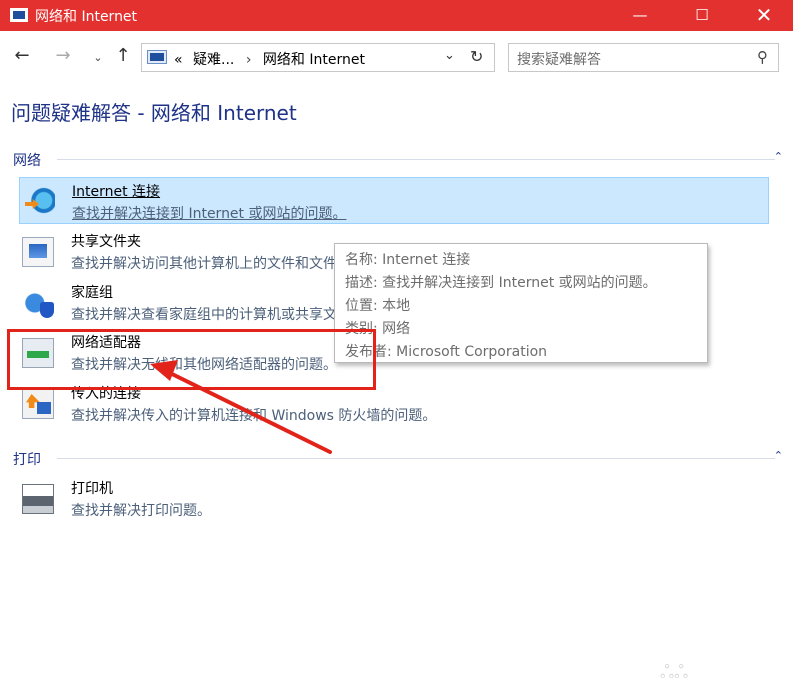 The height and width of the screenshot is (684, 793). I want to click on tooltip-description: 描述: 查找并解决连接到 Internet 或网站的问题。, so click(501, 283).